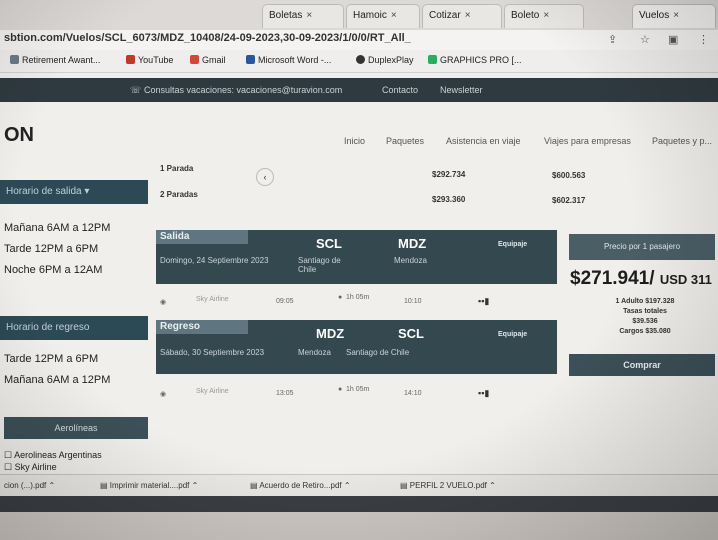 The width and height of the screenshot is (718, 540). What do you see at coordinates (214, 60) in the screenshot?
I see `bookmark-label: Gmail` at bounding box center [214, 60].